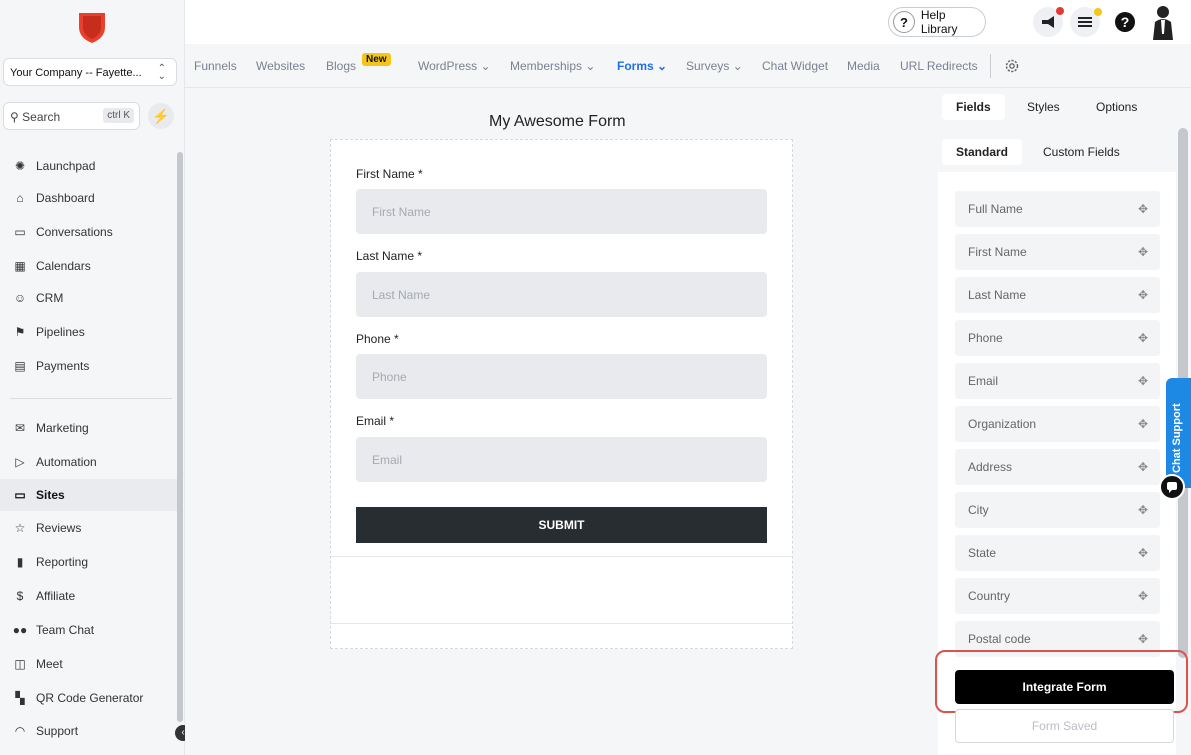 The width and height of the screenshot is (1191, 755). Describe the element at coordinates (280, 66) in the screenshot. I see `tab-websites: Websites` at that location.